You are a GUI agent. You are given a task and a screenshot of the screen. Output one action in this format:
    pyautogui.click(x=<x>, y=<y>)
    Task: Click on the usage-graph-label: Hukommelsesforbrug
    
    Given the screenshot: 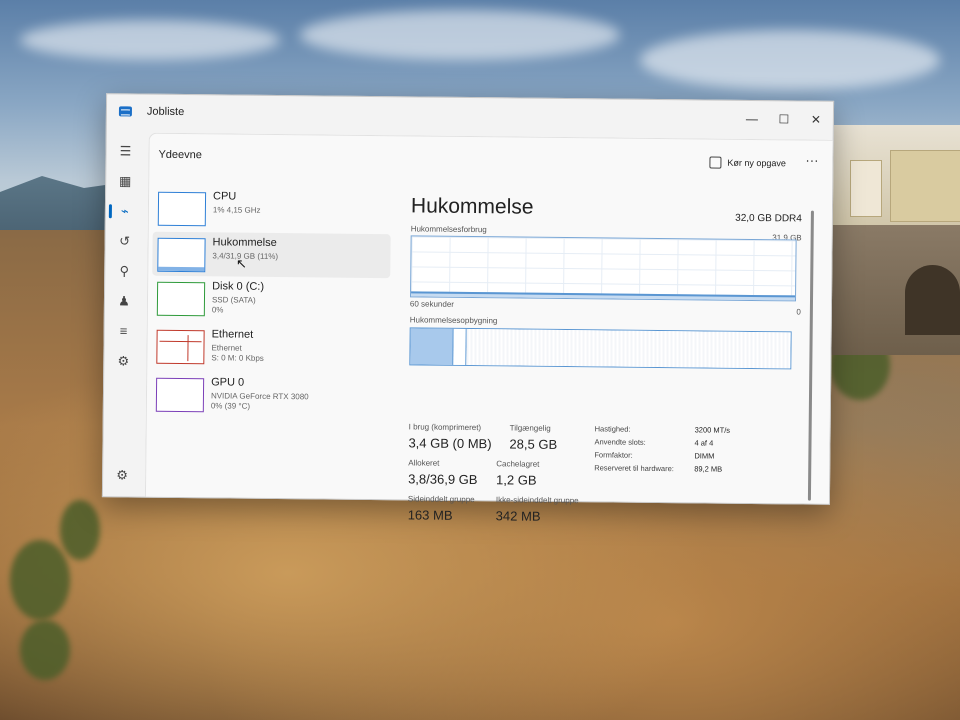 What is the action you would take?
    pyautogui.click(x=448, y=229)
    